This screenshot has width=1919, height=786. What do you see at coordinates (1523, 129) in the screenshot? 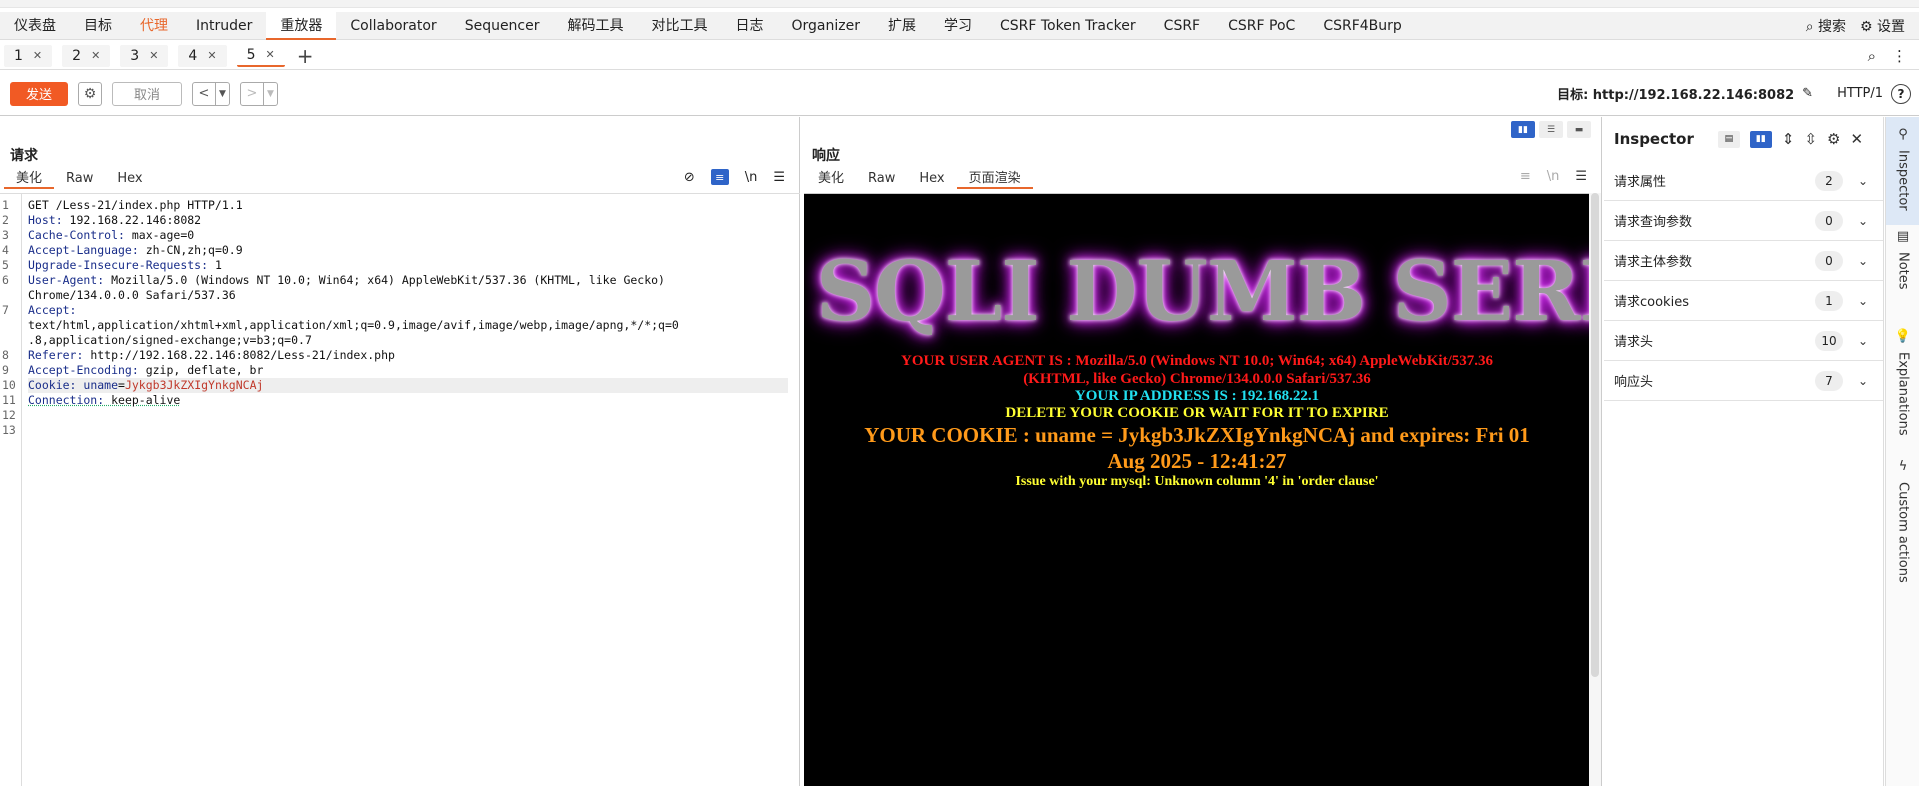
I see `layout-split-icon: ▮▮` at bounding box center [1523, 129].